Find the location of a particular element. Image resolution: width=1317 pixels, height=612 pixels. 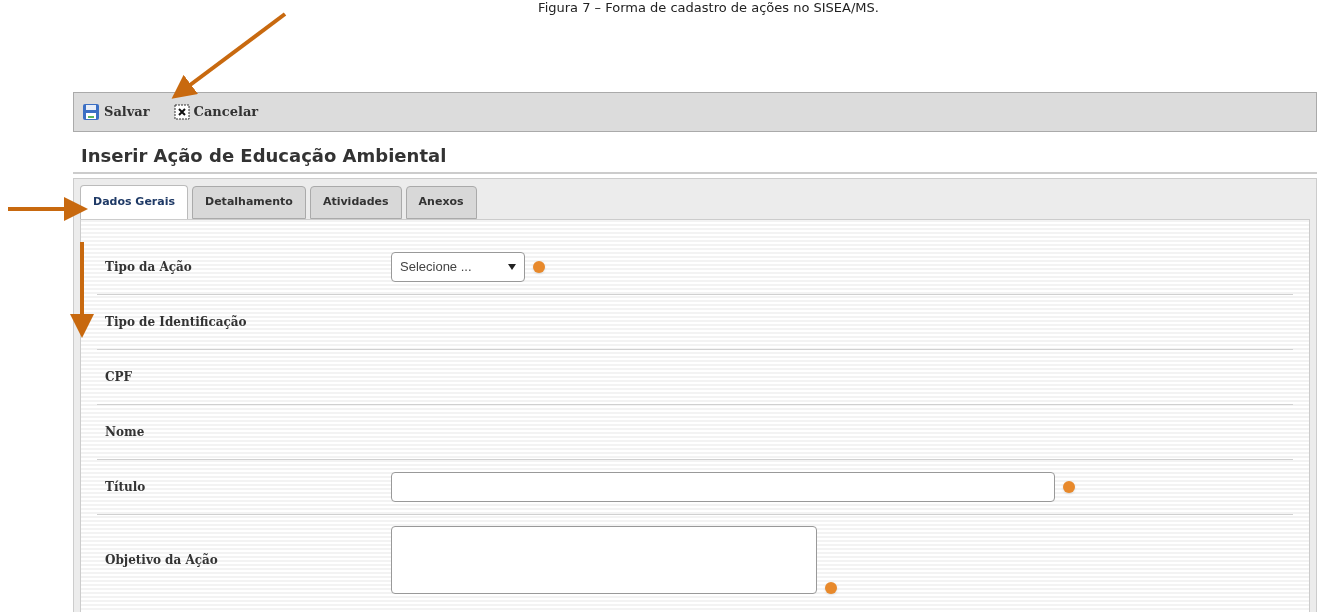

tab: Anexos is located at coordinates (441, 202).